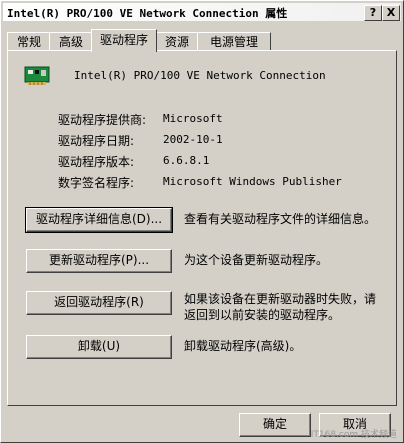 The width and height of the screenshot is (404, 443). Describe the element at coordinates (96, 141) in the screenshot. I see `date-label: 驱动程序日期:` at that location.